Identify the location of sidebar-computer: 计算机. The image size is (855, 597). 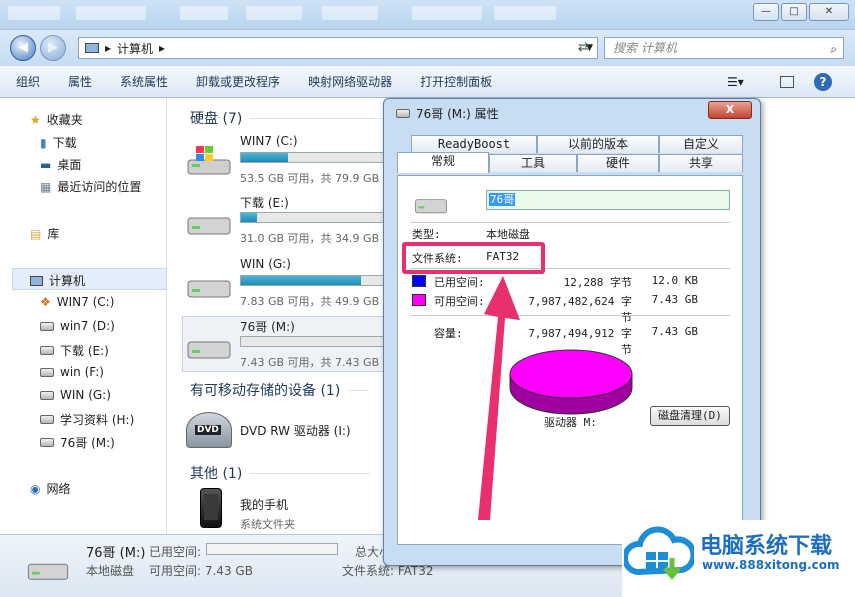
(57, 280).